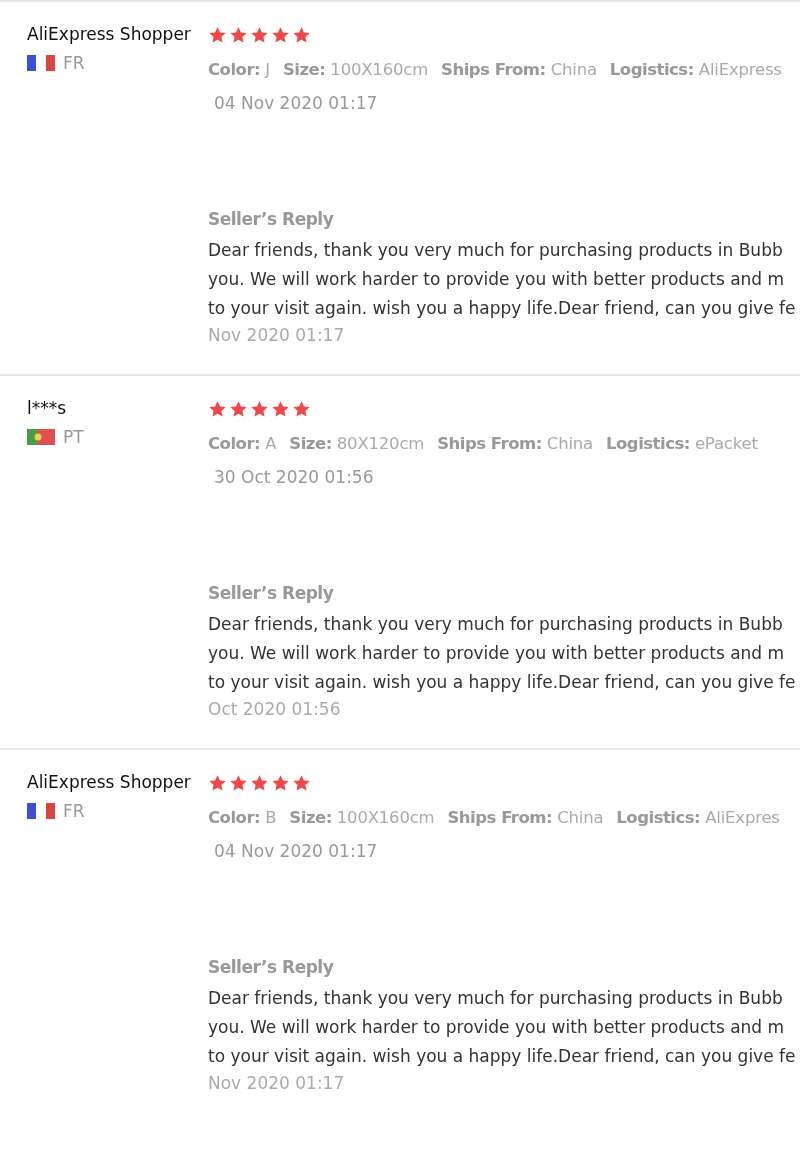 This screenshot has width=800, height=1164. Describe the element at coordinates (357, 443) in the screenshot. I see `product-attribute: Size: 80X120cm` at that location.